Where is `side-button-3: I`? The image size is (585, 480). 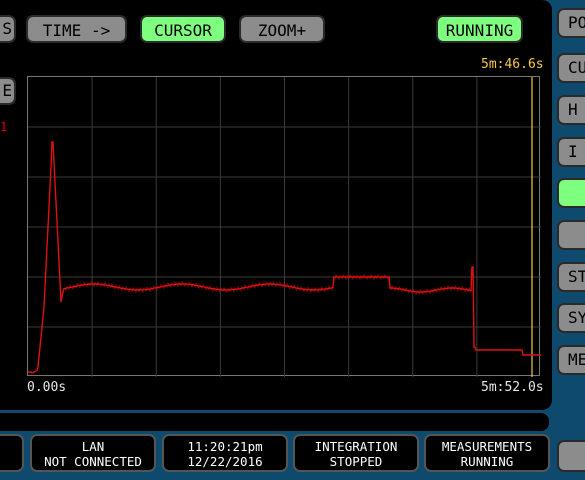 side-button-3: I is located at coordinates (571, 152).